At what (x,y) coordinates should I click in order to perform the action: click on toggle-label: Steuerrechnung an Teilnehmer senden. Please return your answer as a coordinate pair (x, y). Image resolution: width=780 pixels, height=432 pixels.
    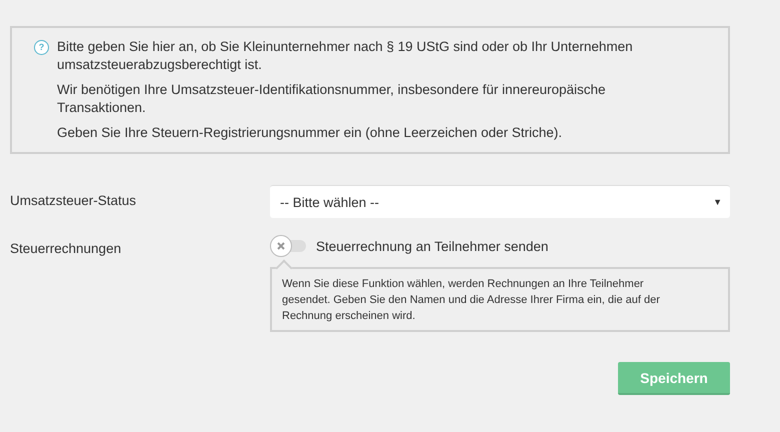
    Looking at the image, I should click on (432, 246).